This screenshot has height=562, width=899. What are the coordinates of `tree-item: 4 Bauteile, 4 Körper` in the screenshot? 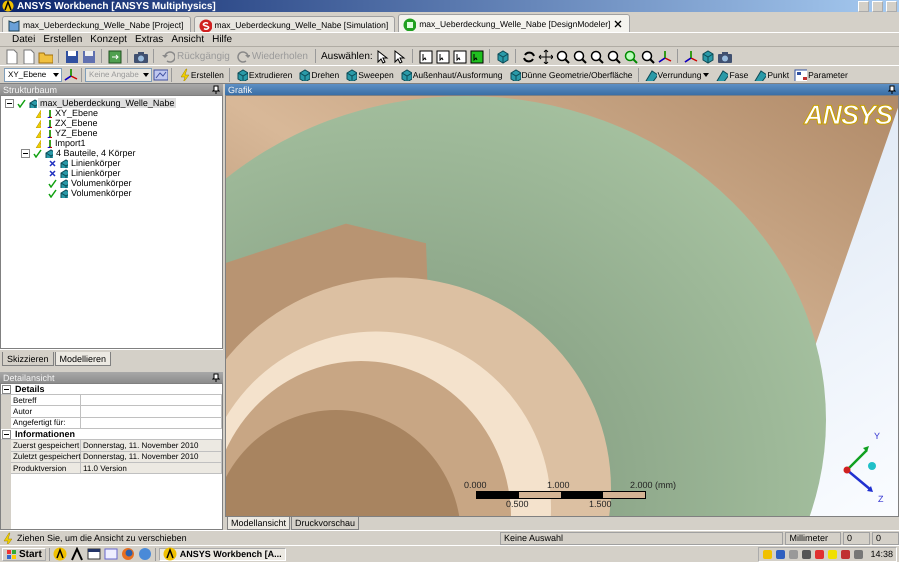 It's located at (96, 153).